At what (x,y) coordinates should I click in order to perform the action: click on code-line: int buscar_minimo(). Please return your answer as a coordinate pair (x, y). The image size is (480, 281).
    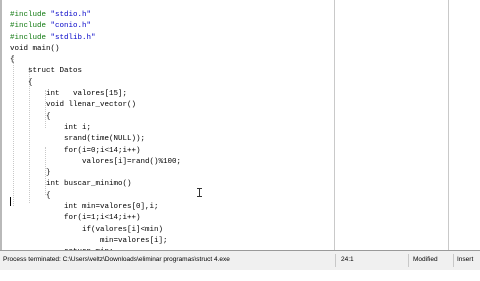
    Looking at the image, I should click on (71, 184).